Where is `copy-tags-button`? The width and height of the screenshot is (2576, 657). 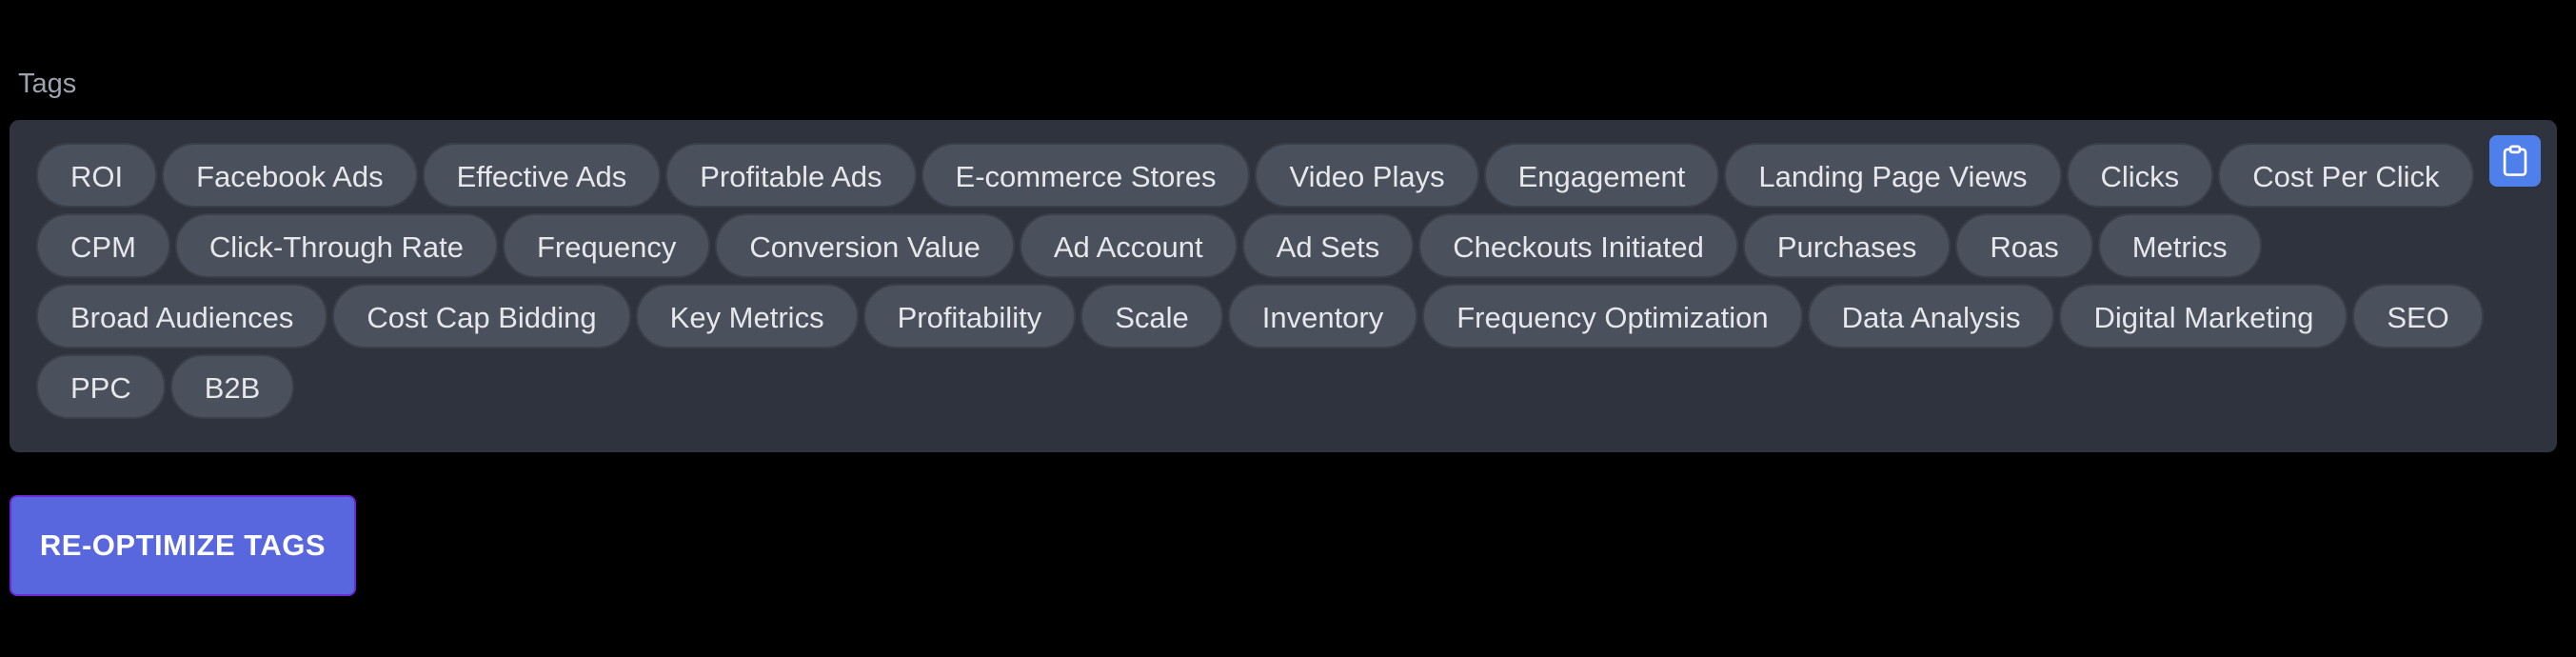 copy-tags-button is located at coordinates (2515, 161).